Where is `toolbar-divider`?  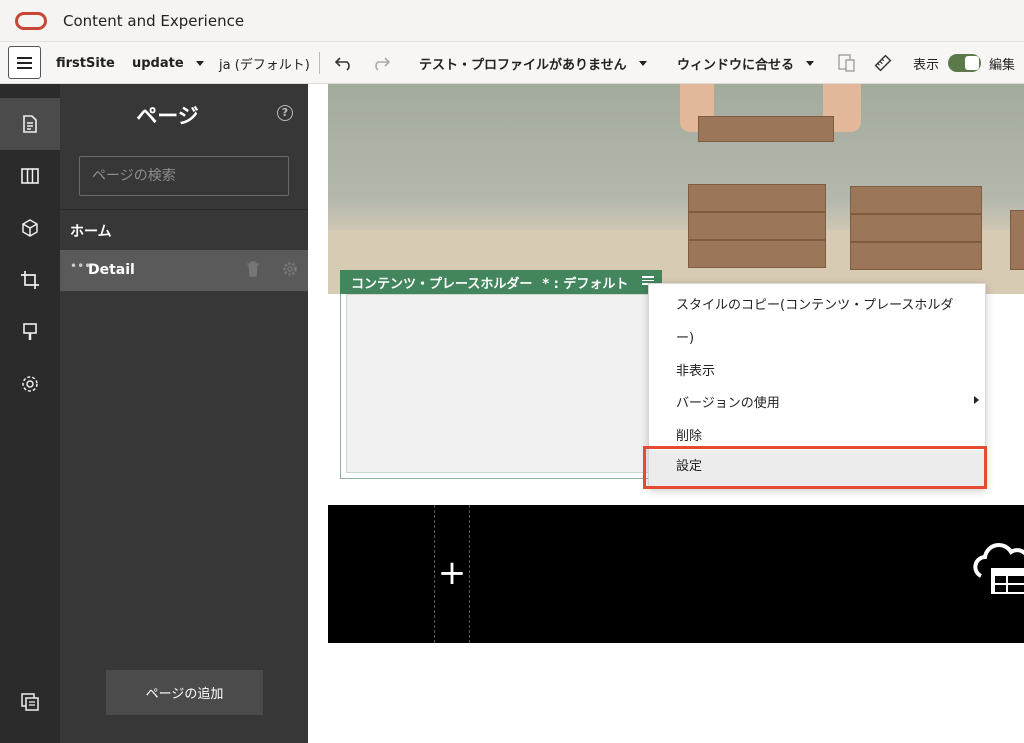 toolbar-divider is located at coordinates (319, 63).